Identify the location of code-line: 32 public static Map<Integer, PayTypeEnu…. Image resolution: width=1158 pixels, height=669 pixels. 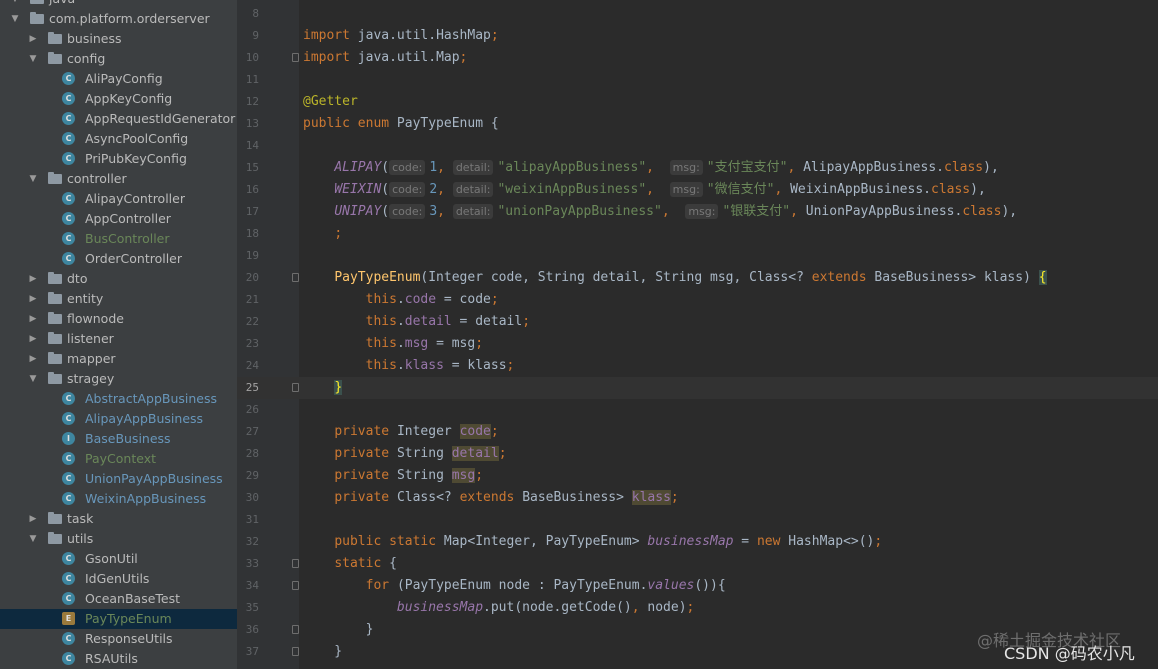
(697, 542).